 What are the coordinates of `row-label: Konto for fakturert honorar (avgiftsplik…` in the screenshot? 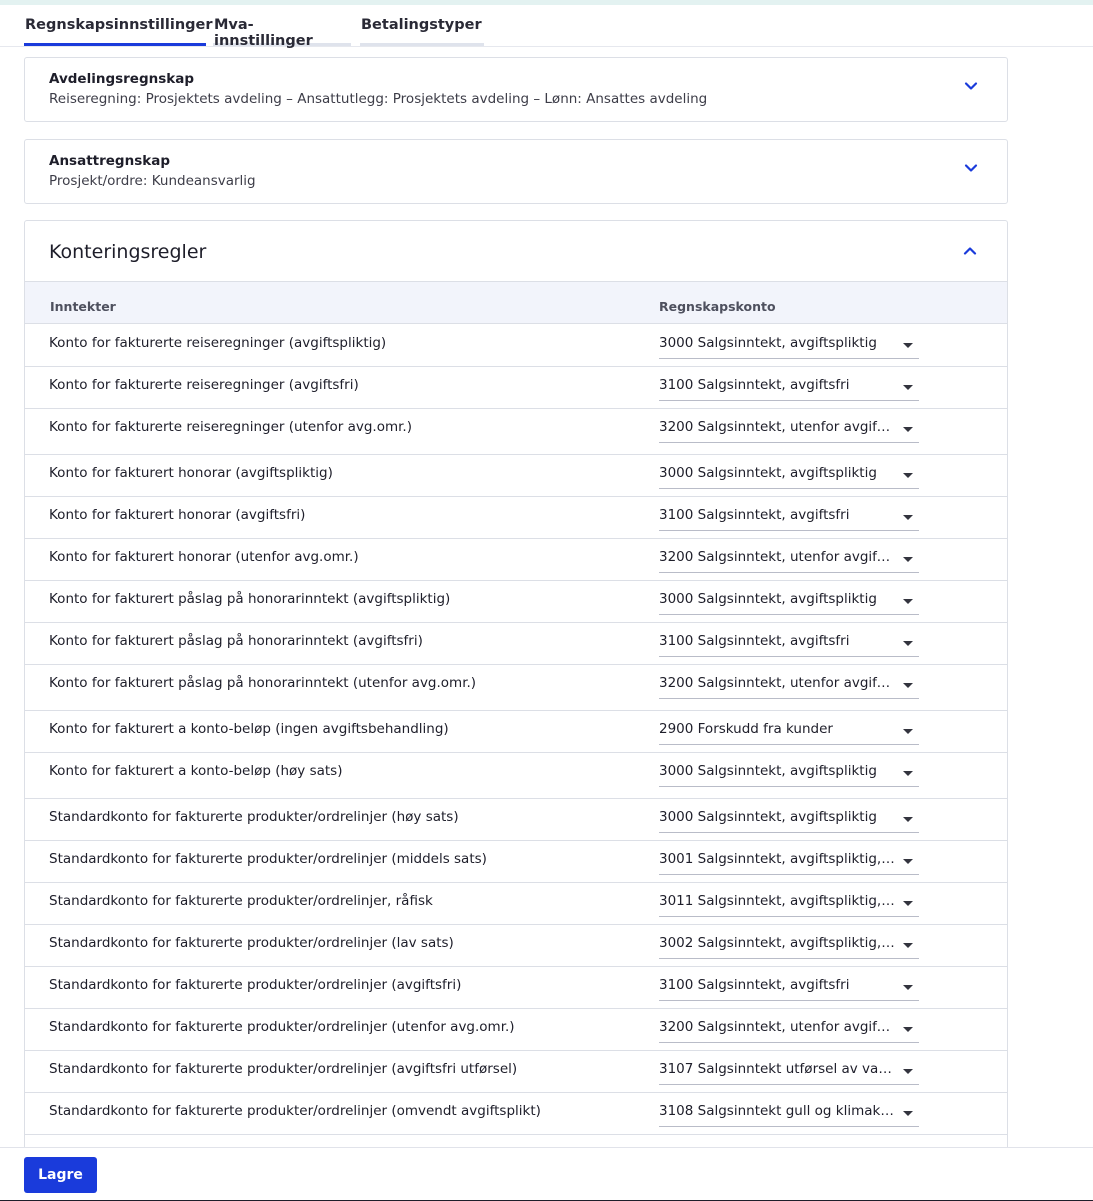 It's located at (191, 473).